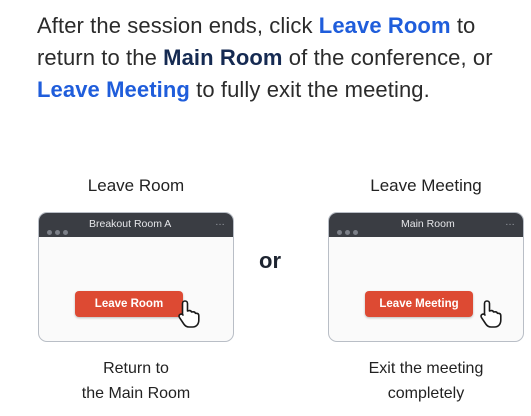 The width and height of the screenshot is (531, 416). Describe the element at coordinates (130, 224) in the screenshot. I see `window-title: Breakout Room A` at that location.